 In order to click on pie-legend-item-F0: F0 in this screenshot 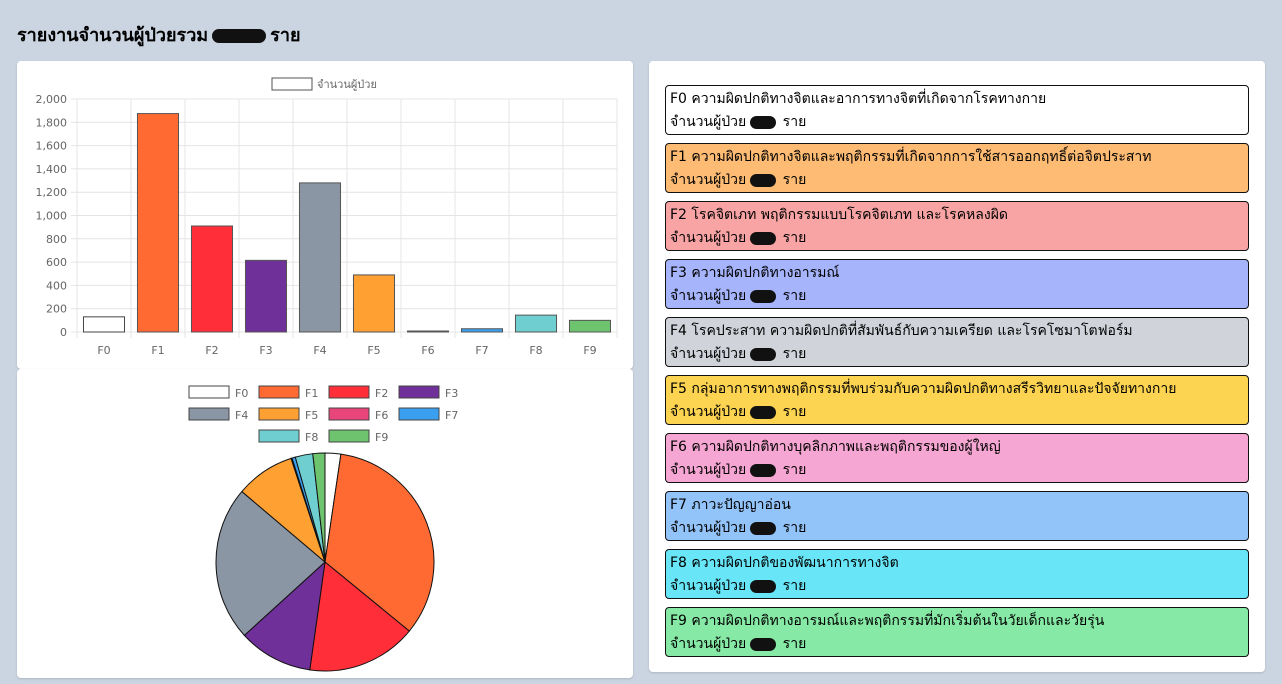, I will do `click(218, 392)`.